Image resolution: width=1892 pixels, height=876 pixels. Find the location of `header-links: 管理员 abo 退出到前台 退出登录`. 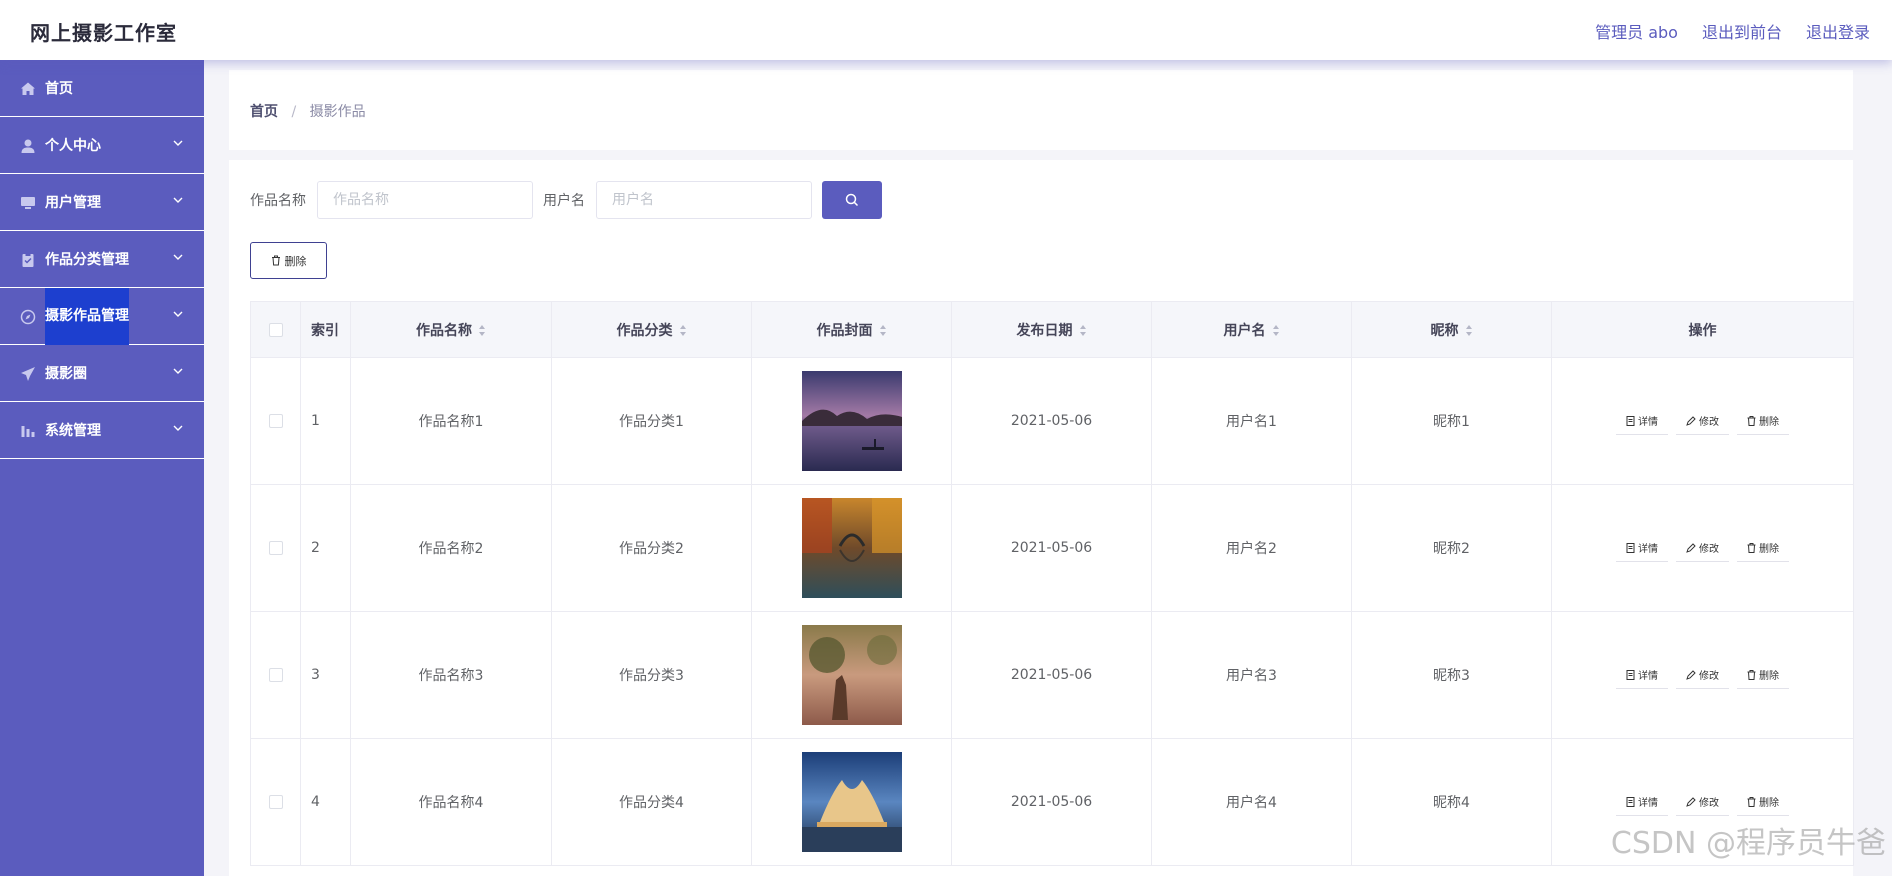

header-links: 管理员 abo 退出到前台 退出登录 is located at coordinates (1732, 31).